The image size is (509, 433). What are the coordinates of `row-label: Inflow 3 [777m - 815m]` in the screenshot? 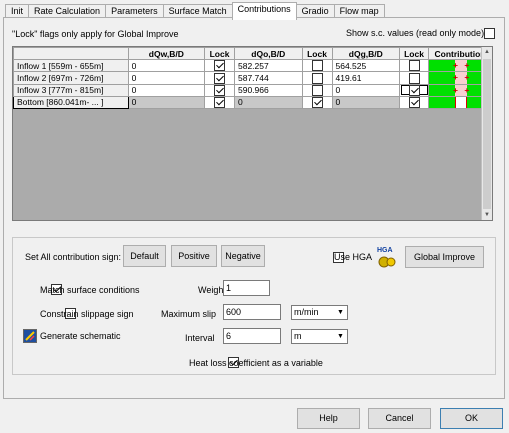 It's located at (71, 90).